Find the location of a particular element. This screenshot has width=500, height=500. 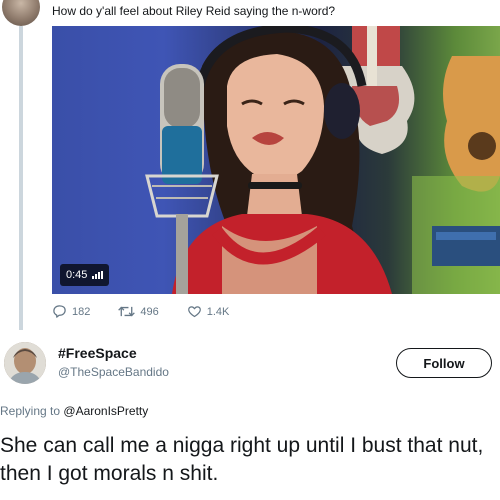

replying-to: Replying to @AaronIsPretty is located at coordinates (74, 411).